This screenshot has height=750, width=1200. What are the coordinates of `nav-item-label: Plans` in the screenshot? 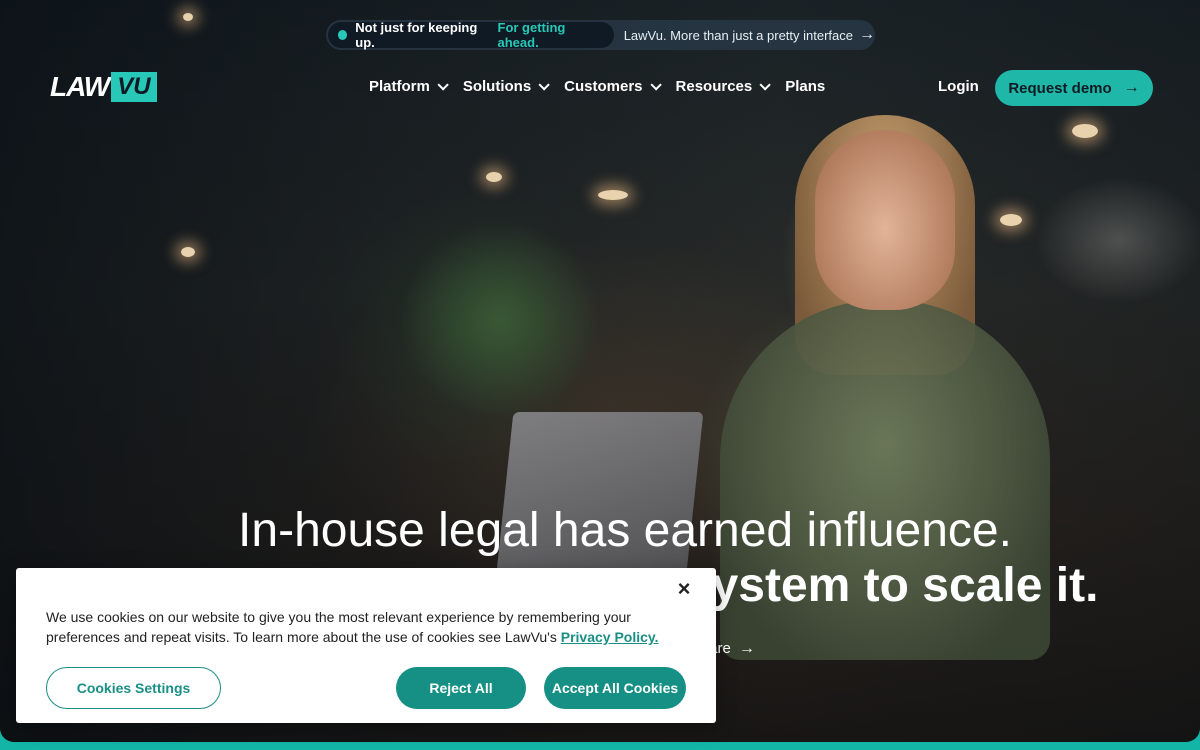 It's located at (805, 86).